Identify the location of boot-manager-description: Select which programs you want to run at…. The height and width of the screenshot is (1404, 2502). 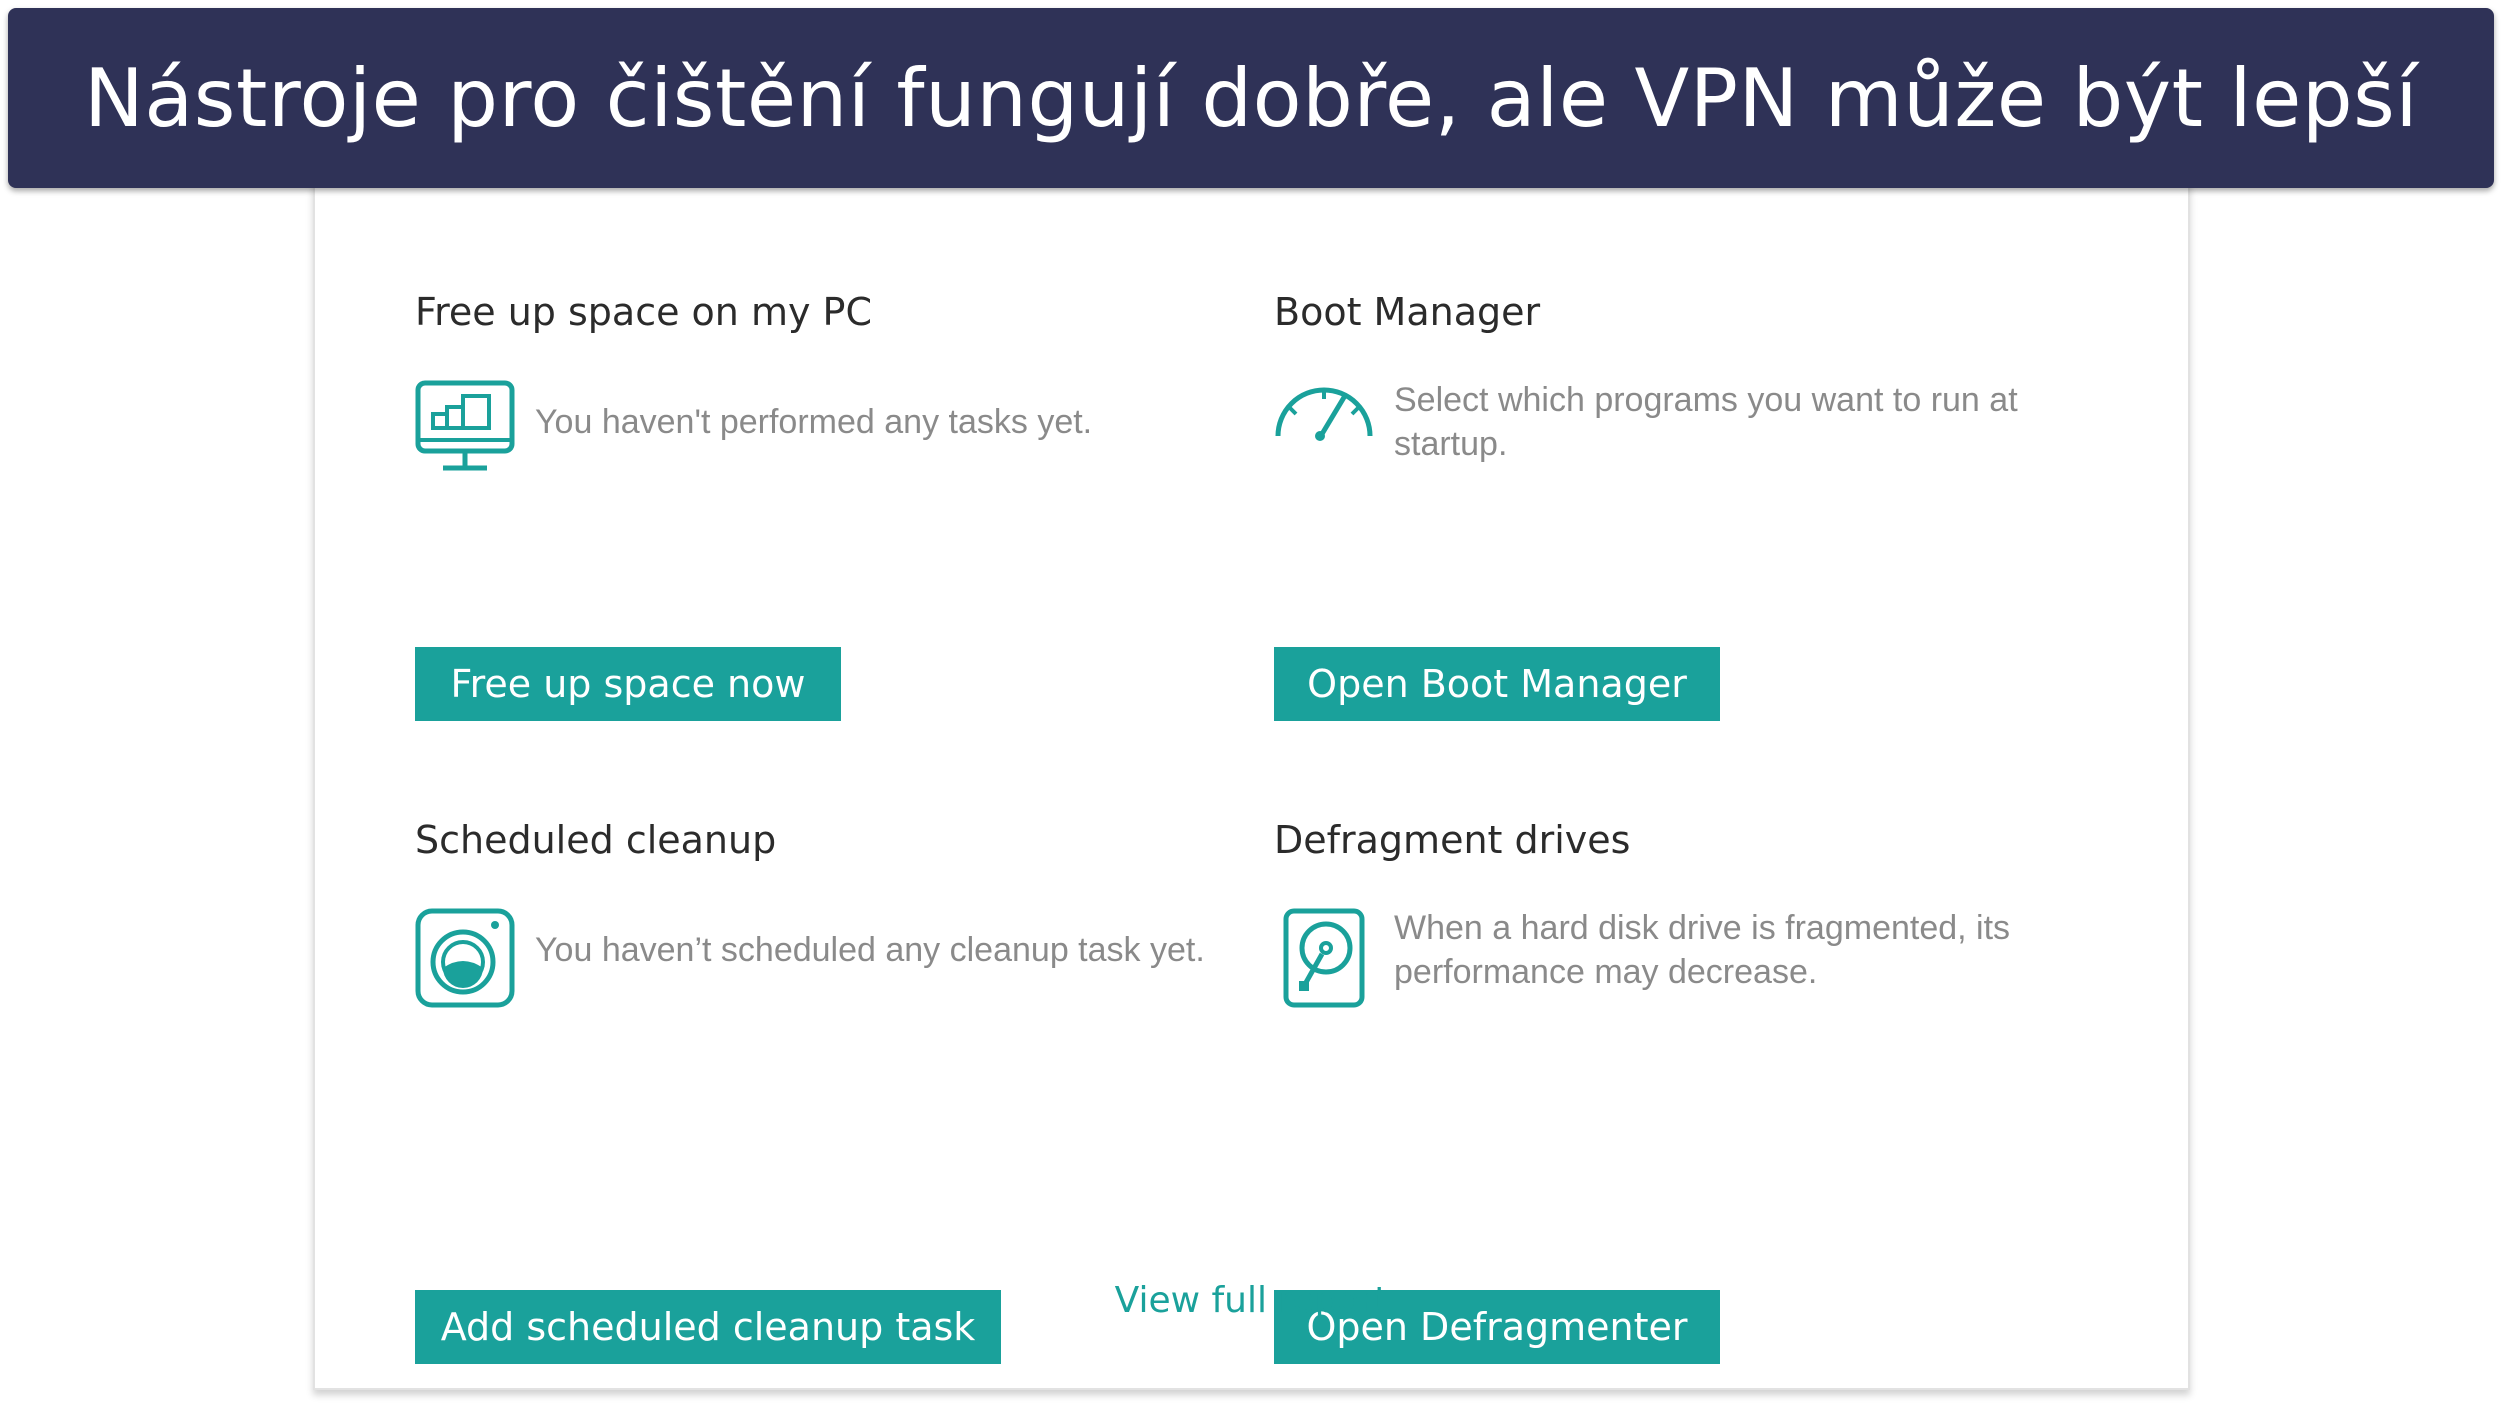
(1706, 422).